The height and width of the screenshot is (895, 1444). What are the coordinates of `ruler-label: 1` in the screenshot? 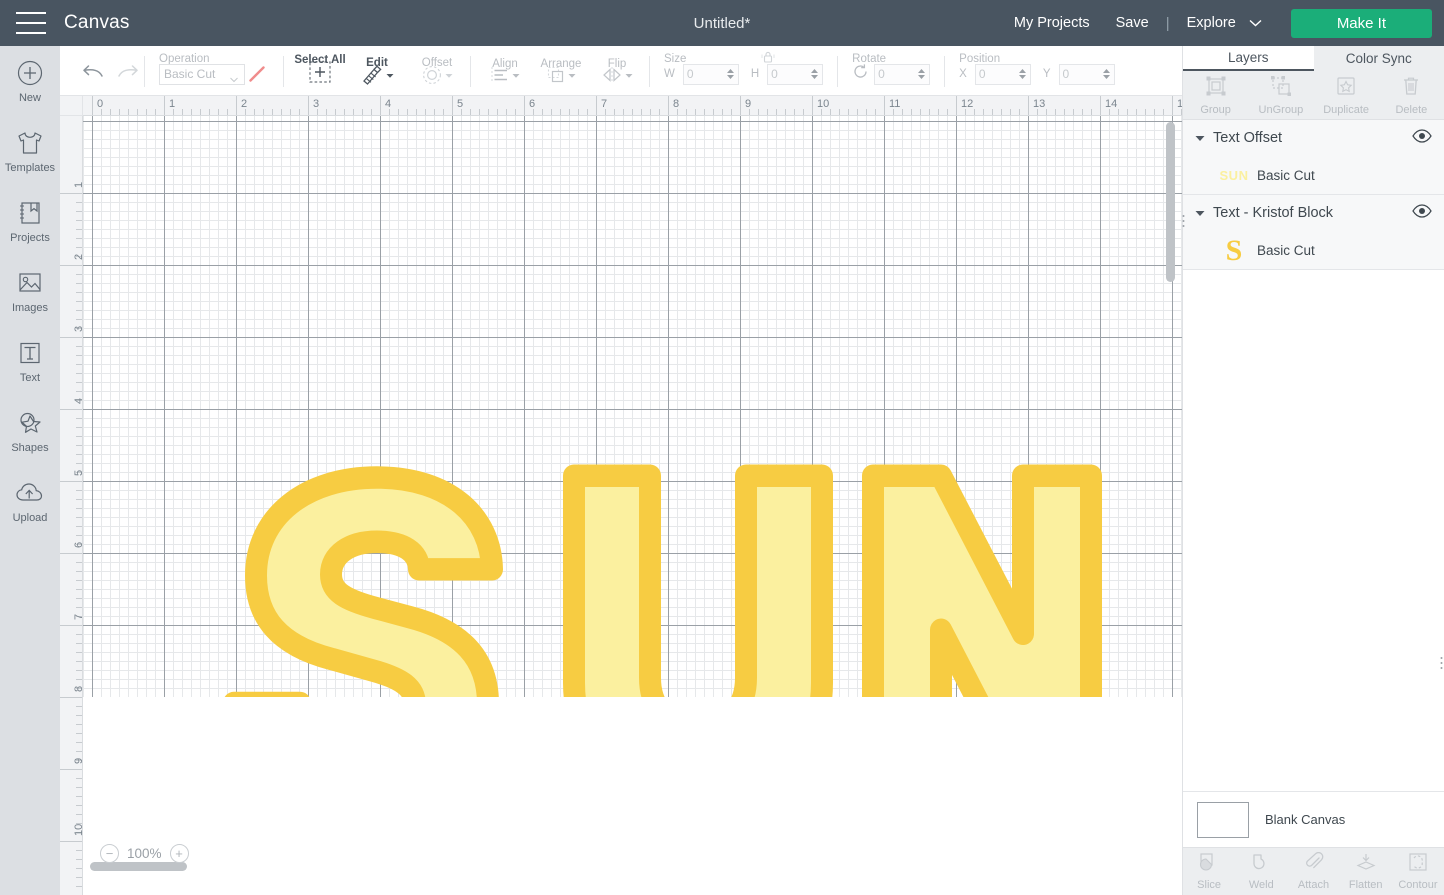 It's located at (77, 185).